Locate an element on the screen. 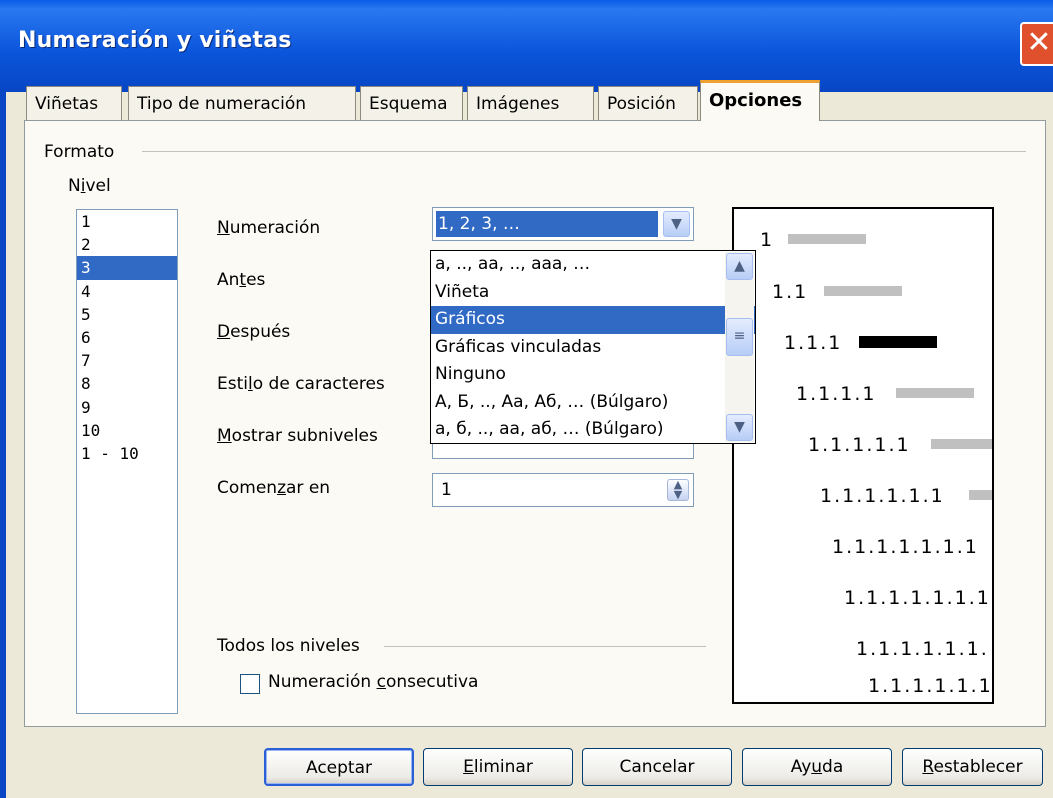 This screenshot has width=1053, height=798. dropdown-option: Gráficas vinculadas is located at coordinates (593, 348).